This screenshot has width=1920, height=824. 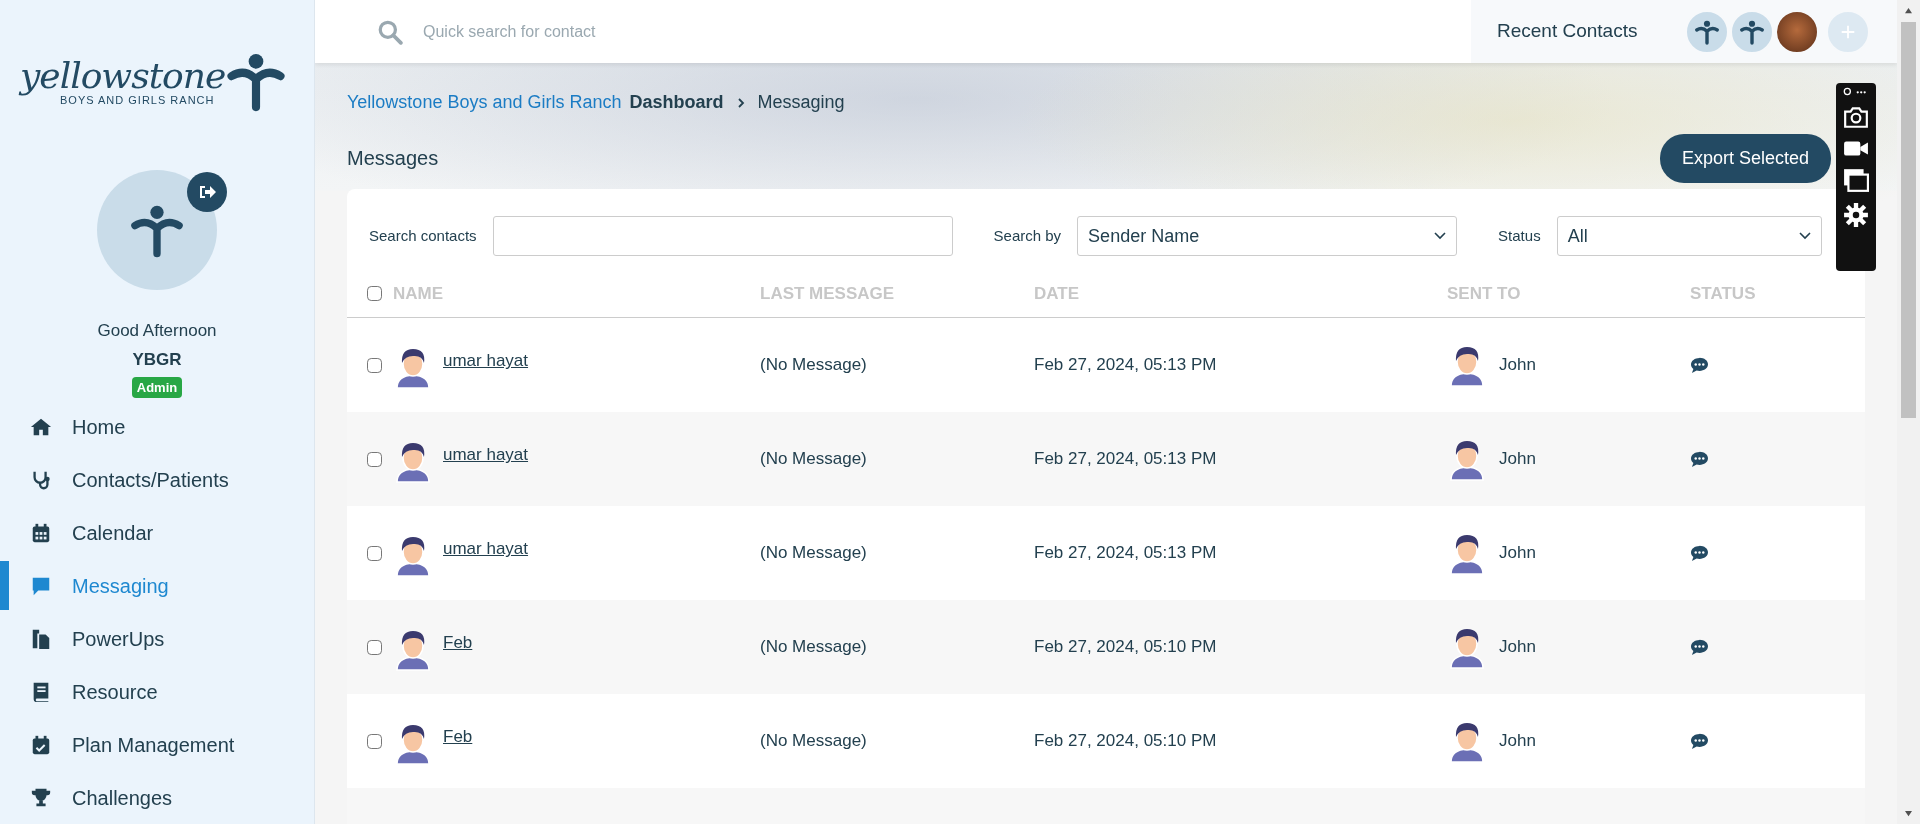 I want to click on filter-label: Status, so click(x=1519, y=235).